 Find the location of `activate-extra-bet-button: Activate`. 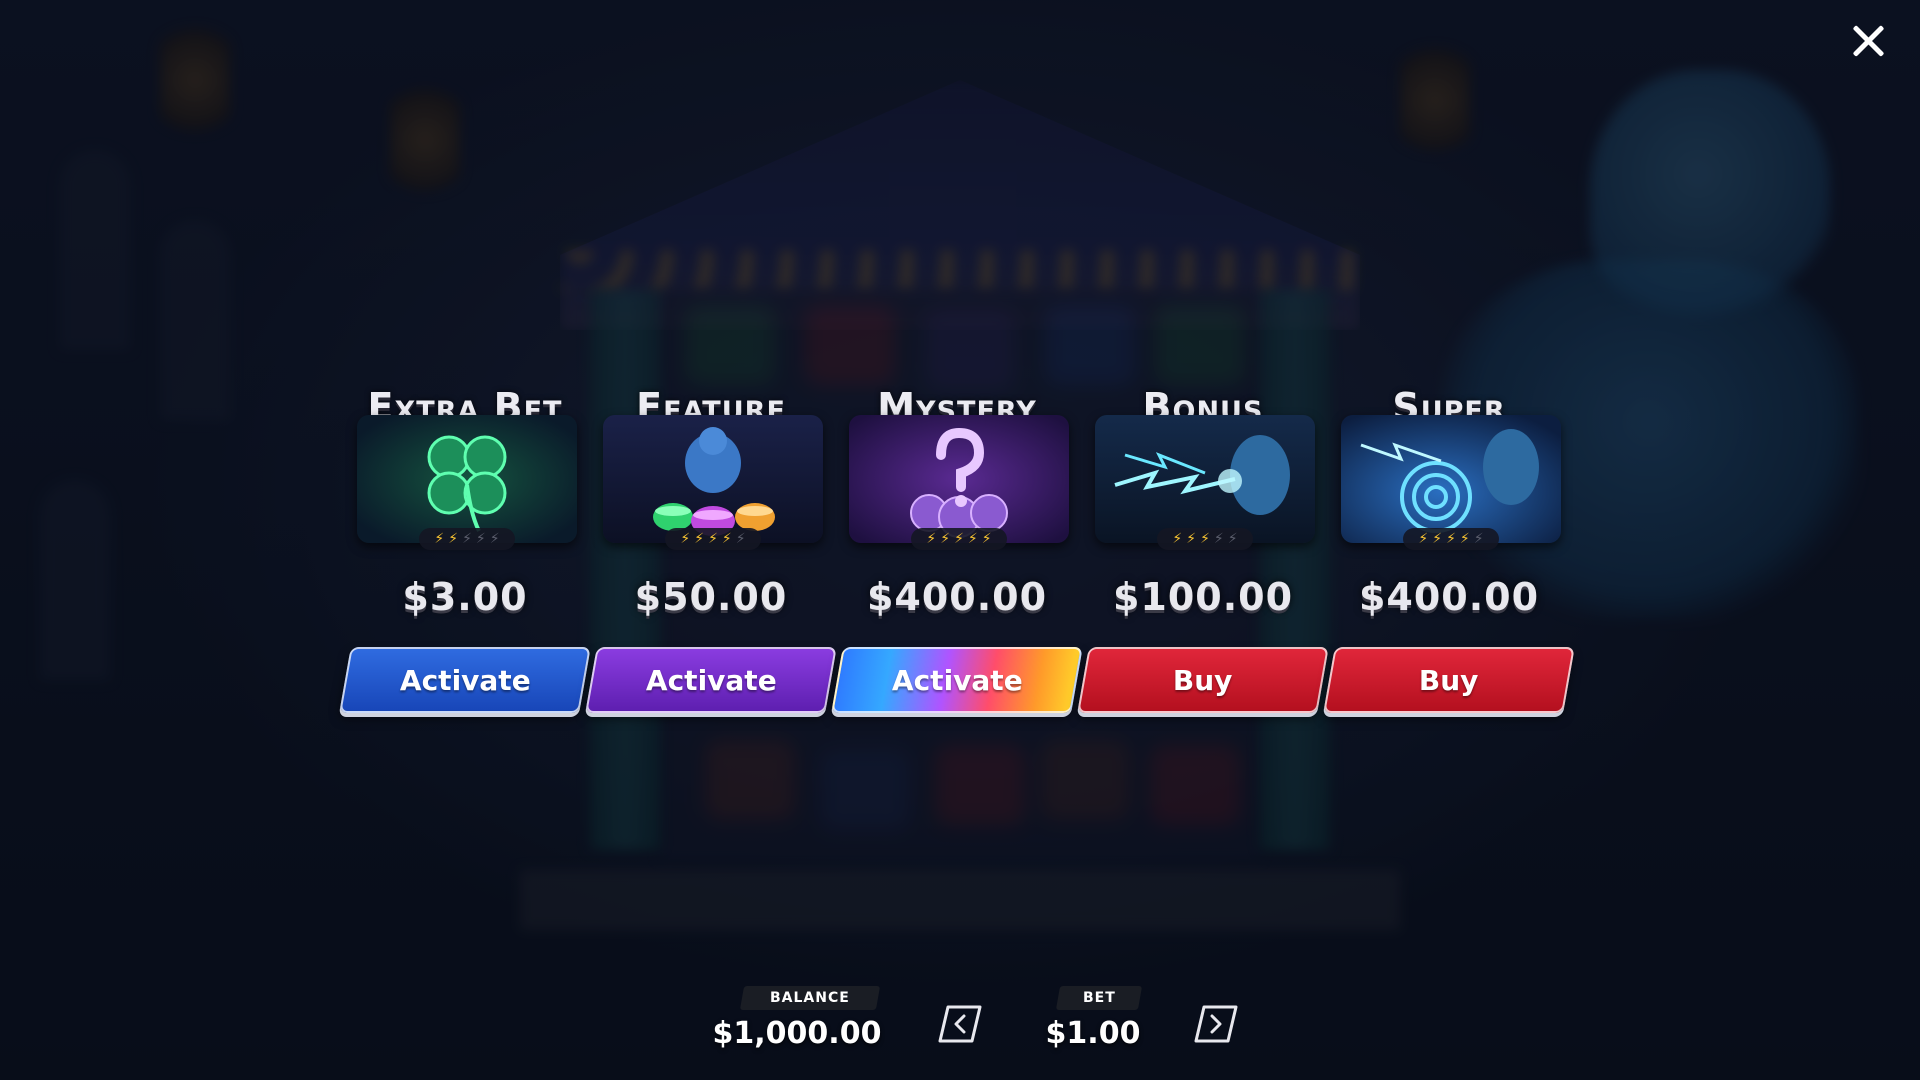

activate-extra-bet-button: Activate is located at coordinates (465, 680).